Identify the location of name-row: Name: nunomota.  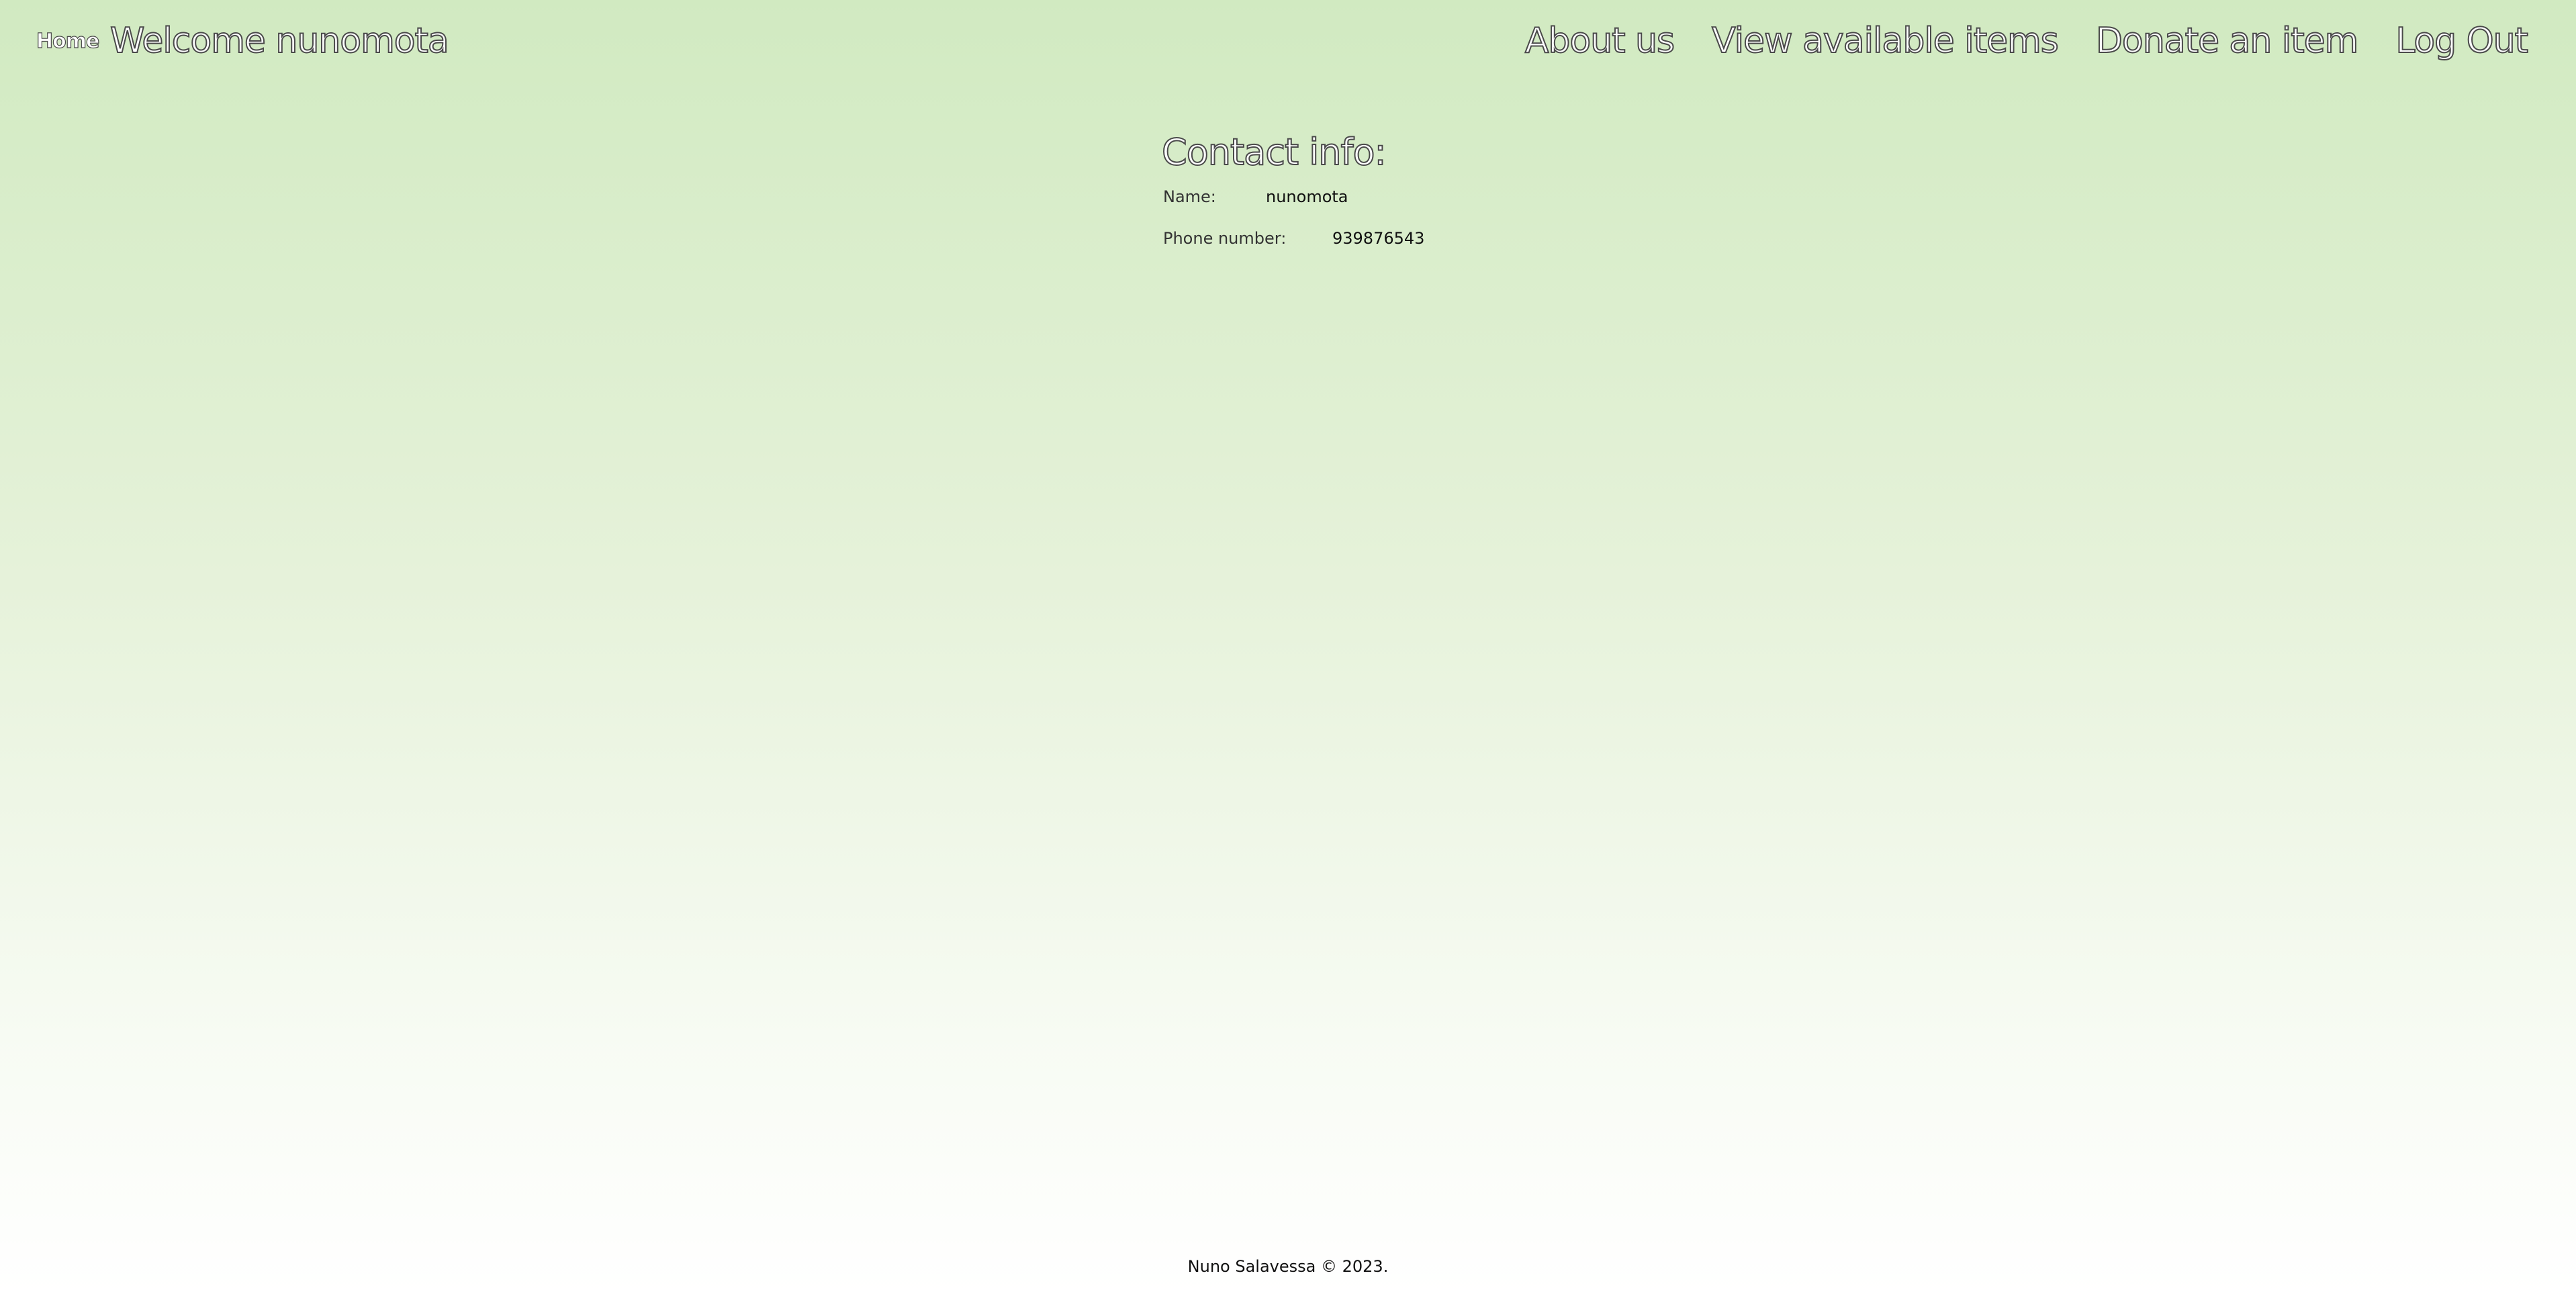
(1363, 197).